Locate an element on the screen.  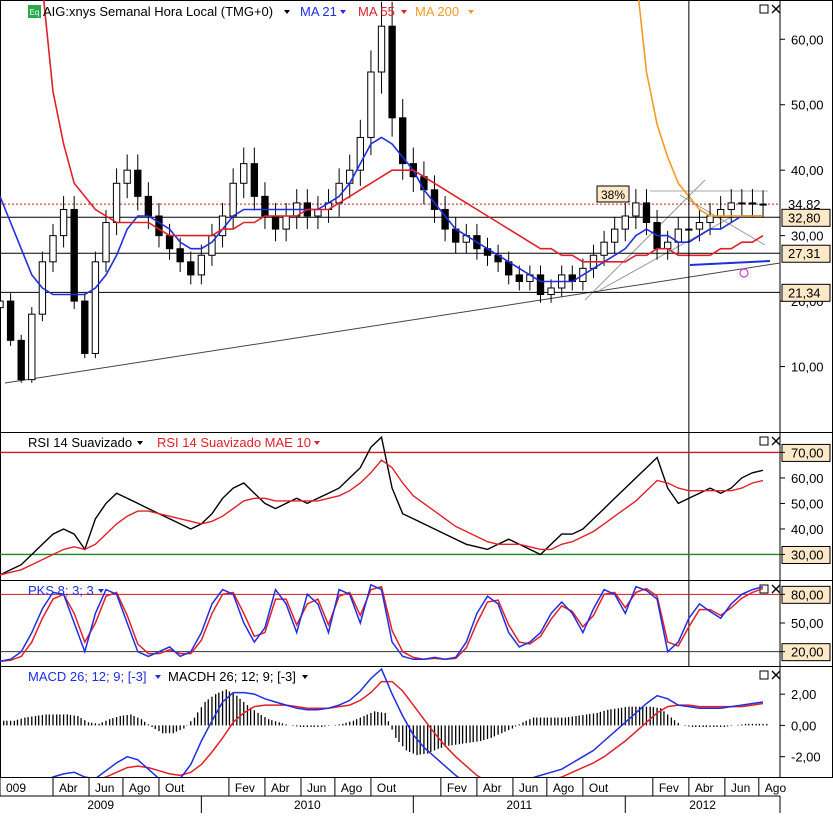
ma21-label: MA 21 is located at coordinates (318, 11).